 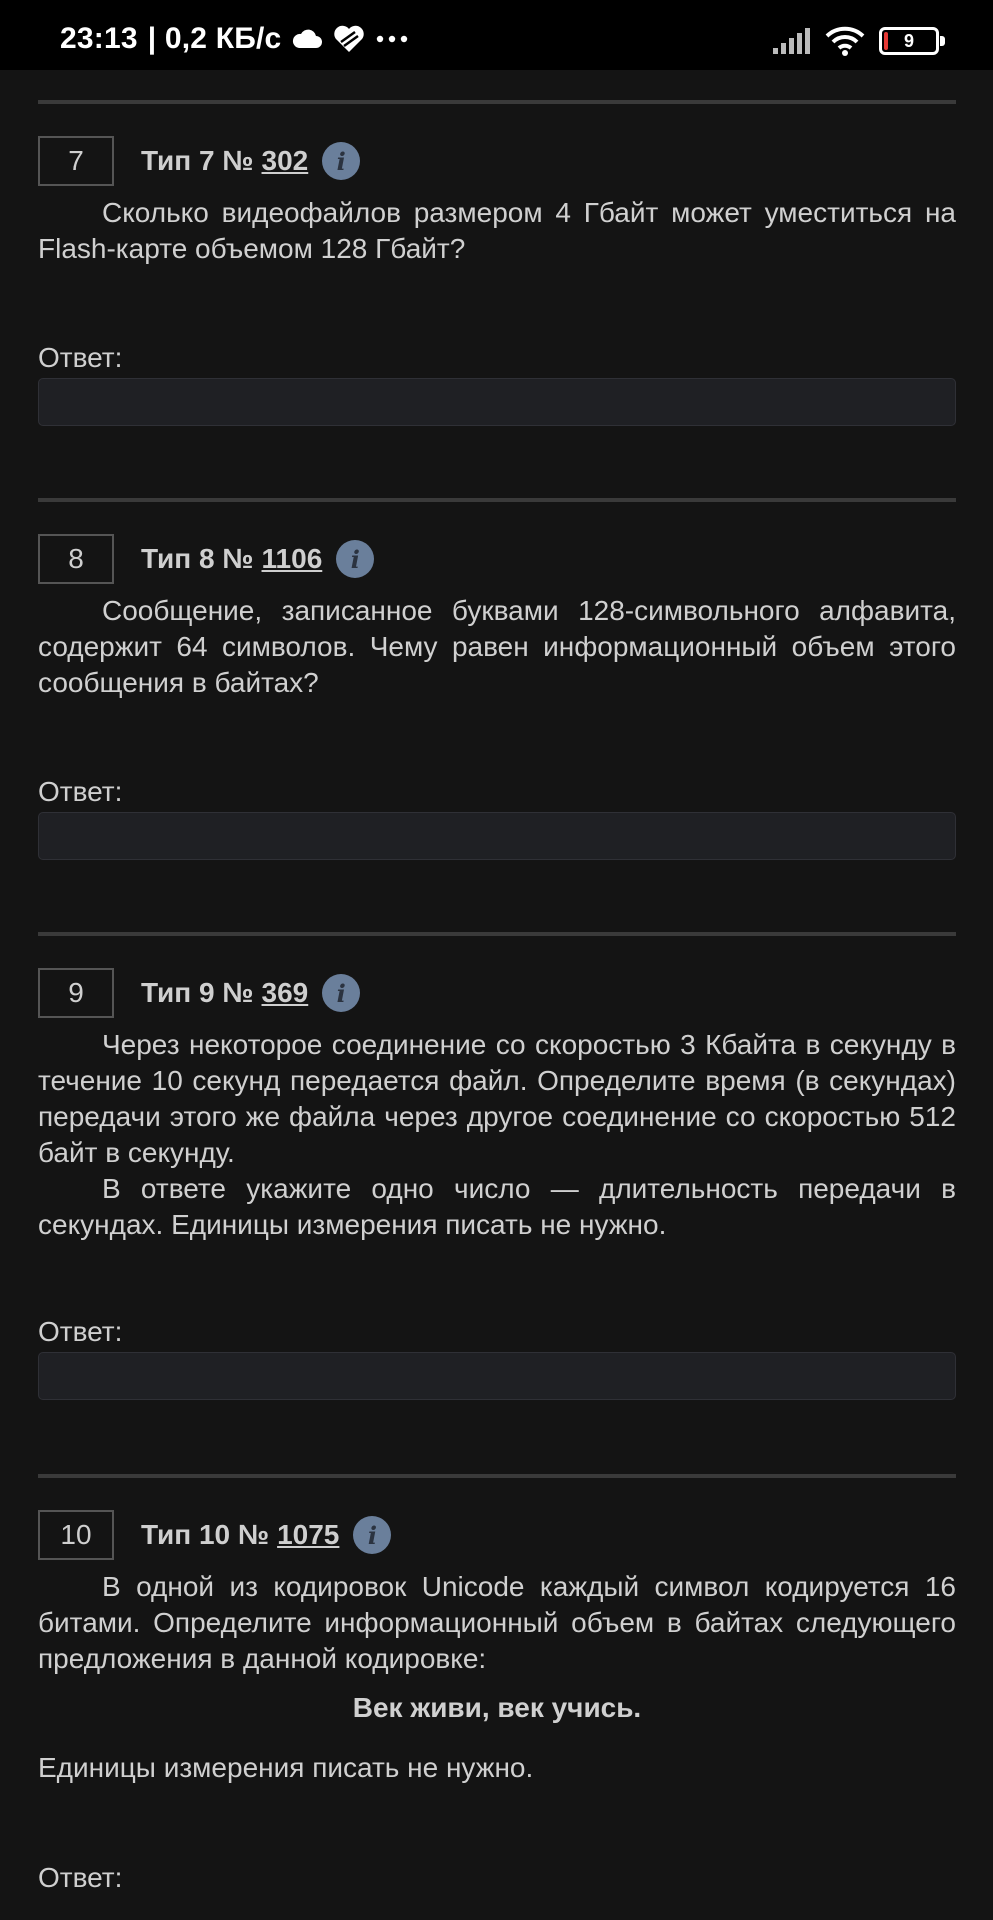 I want to click on signal-icon, so click(x=791, y=41).